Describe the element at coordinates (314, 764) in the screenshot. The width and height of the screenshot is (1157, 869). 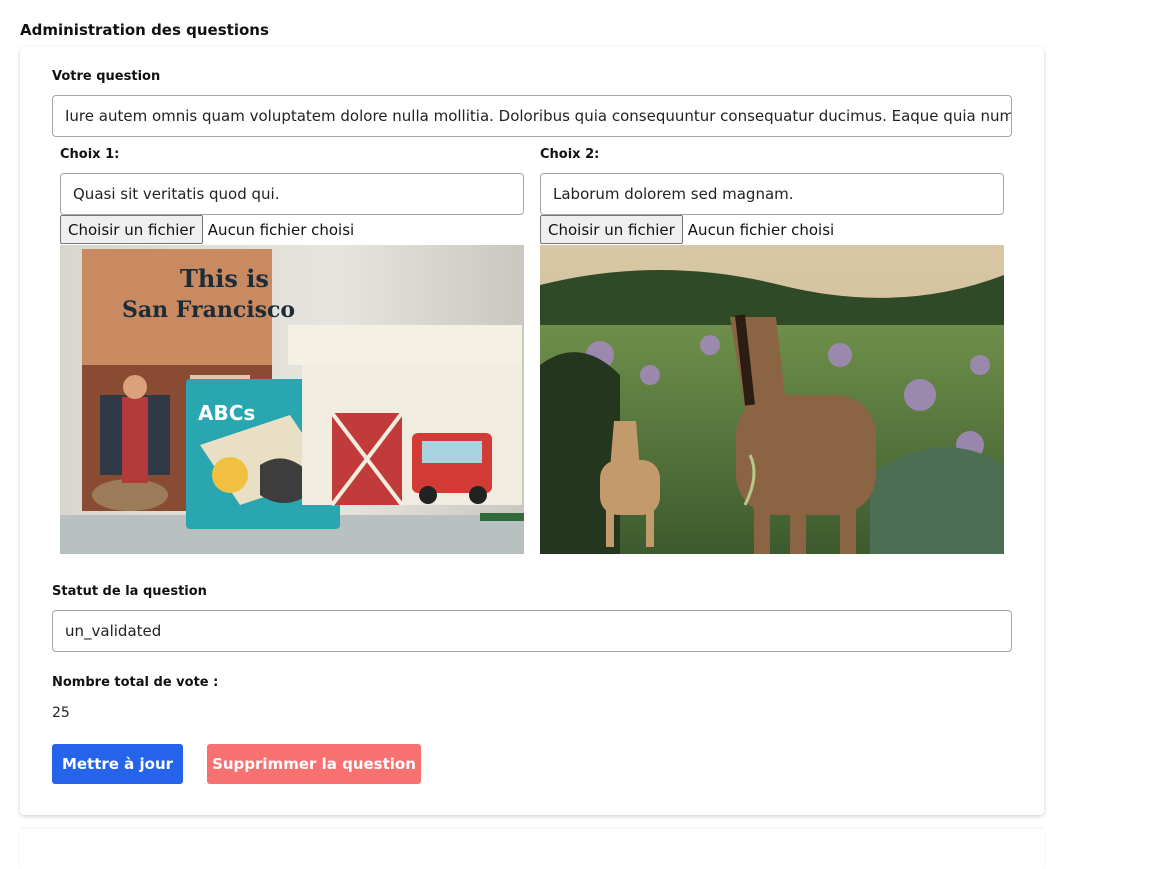
I see `delete-question-button: Supprimmer la question` at that location.